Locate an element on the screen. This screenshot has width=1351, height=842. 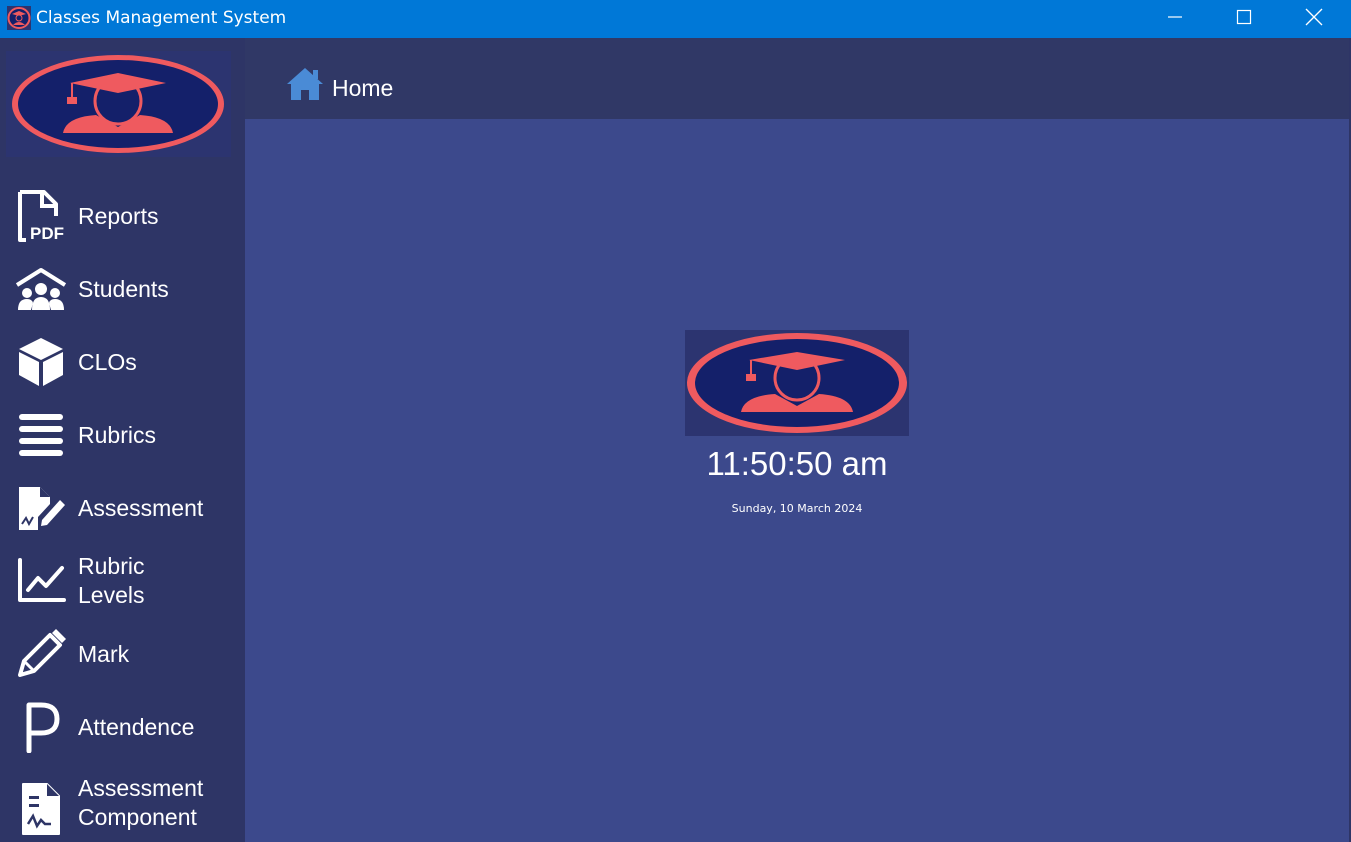
sidebar-item-label: Rubrics is located at coordinates (117, 434).